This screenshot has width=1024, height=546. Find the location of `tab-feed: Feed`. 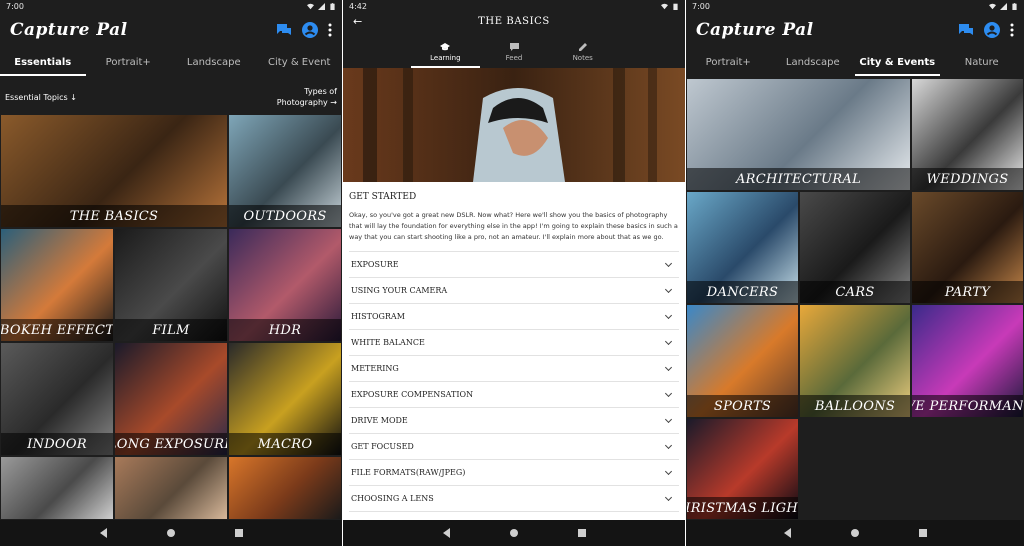

tab-feed: Feed is located at coordinates (514, 52).